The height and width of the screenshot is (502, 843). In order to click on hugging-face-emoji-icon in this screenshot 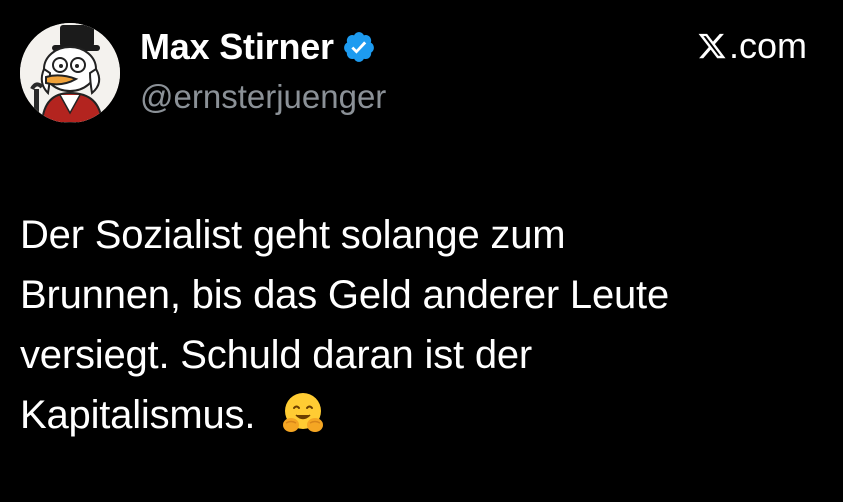, I will do `click(303, 413)`.